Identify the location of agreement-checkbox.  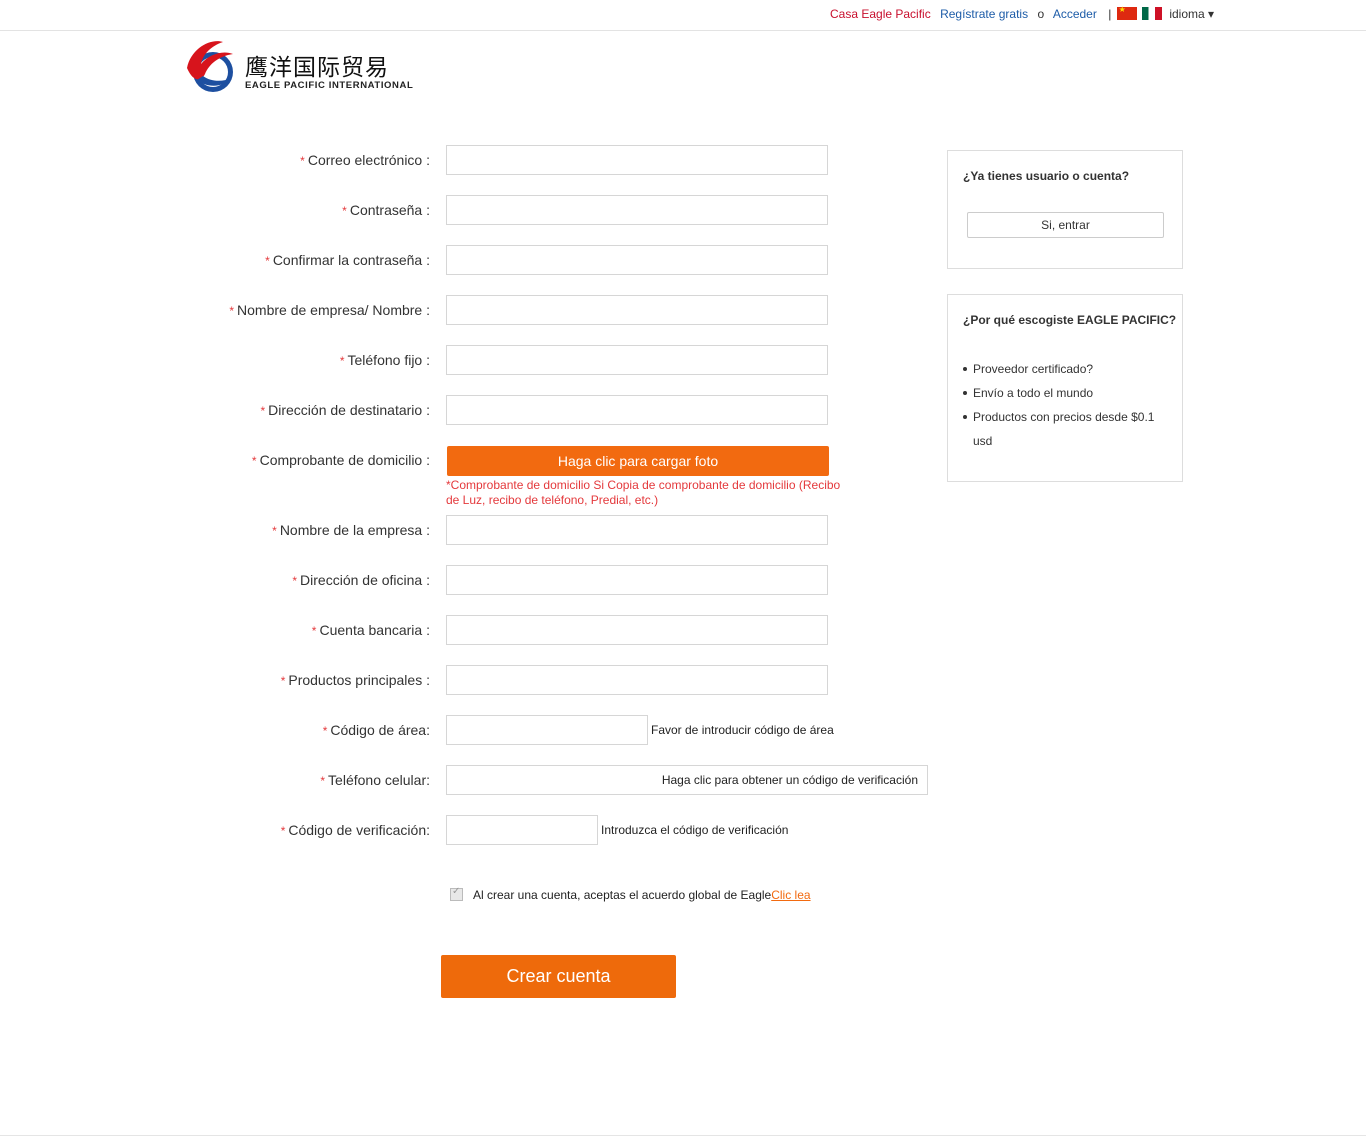
(456, 893).